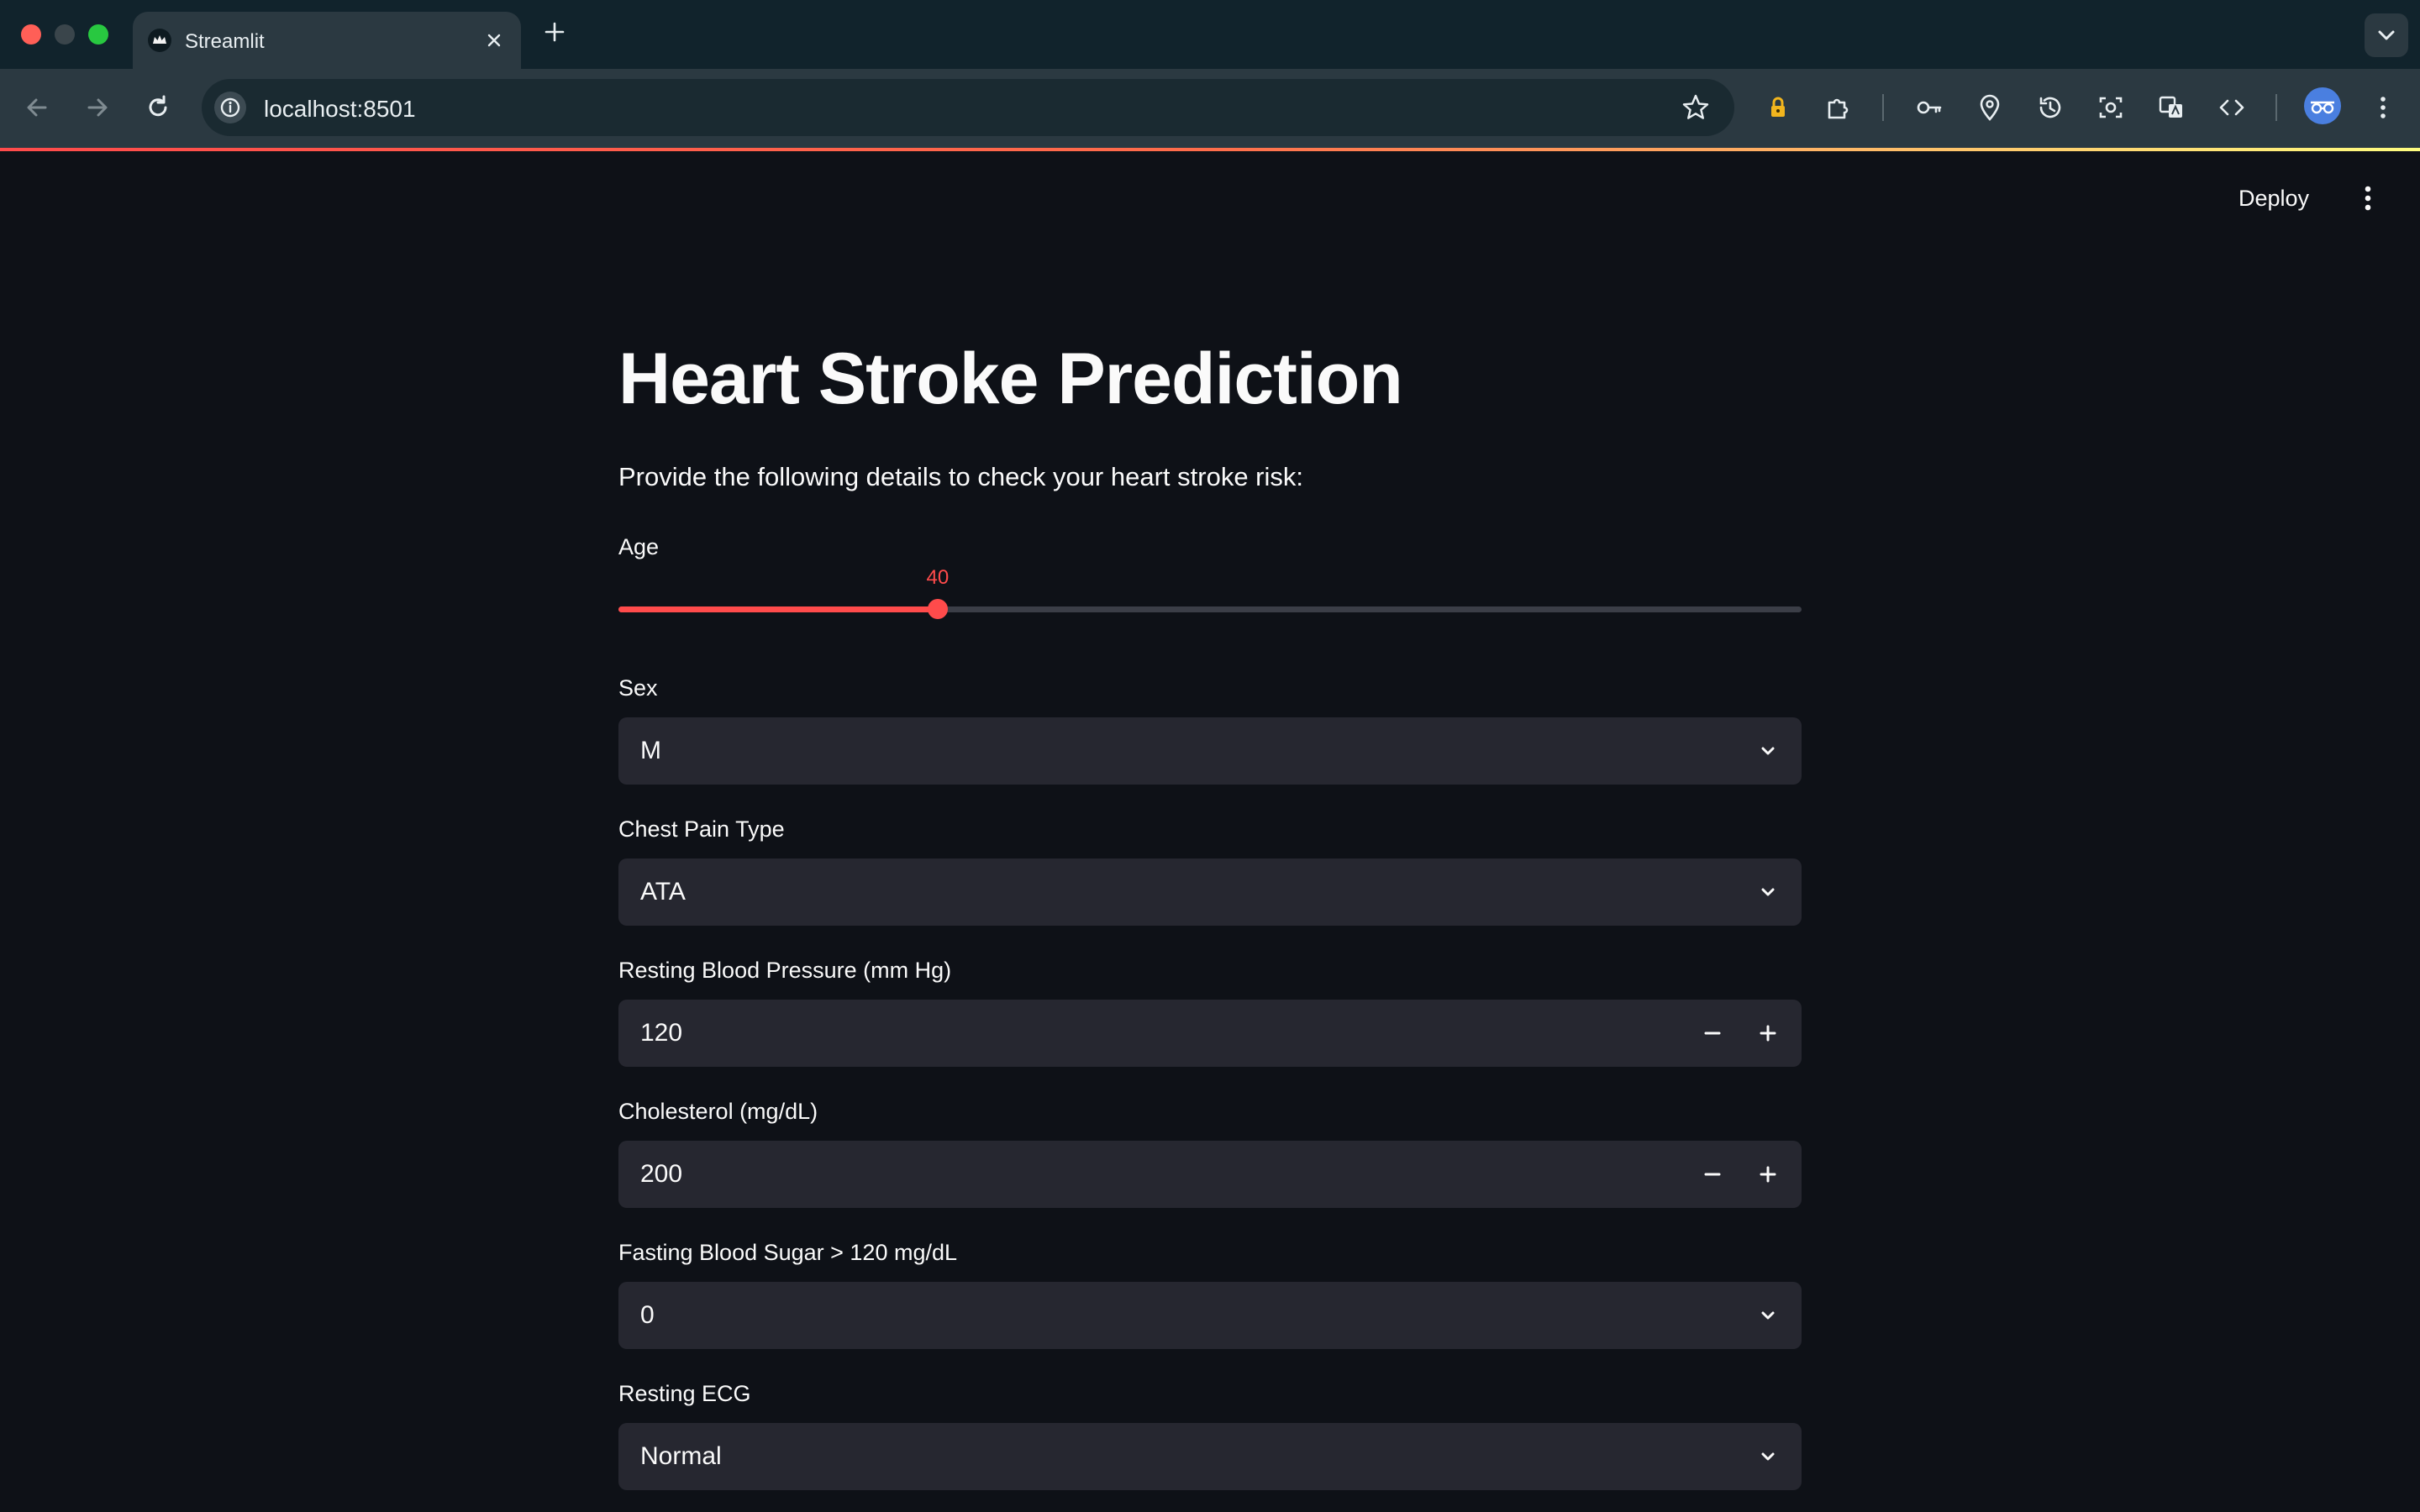 The image size is (2420, 1512). Describe the element at coordinates (97, 107) in the screenshot. I see `forward-arrow-icon` at that location.